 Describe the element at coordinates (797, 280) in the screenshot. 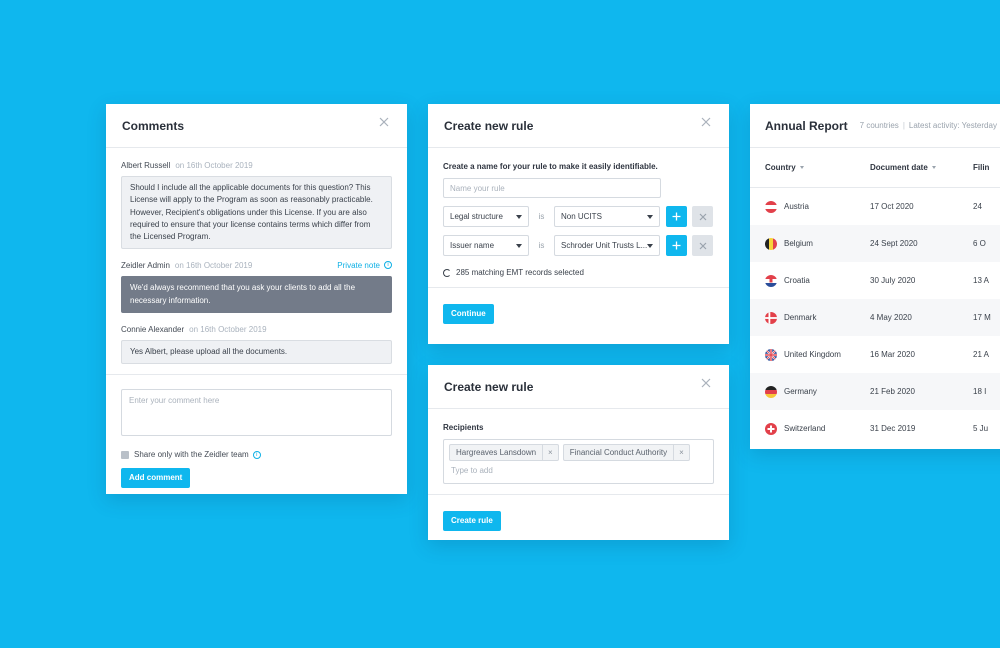

I see `country-name: Croatia` at that location.